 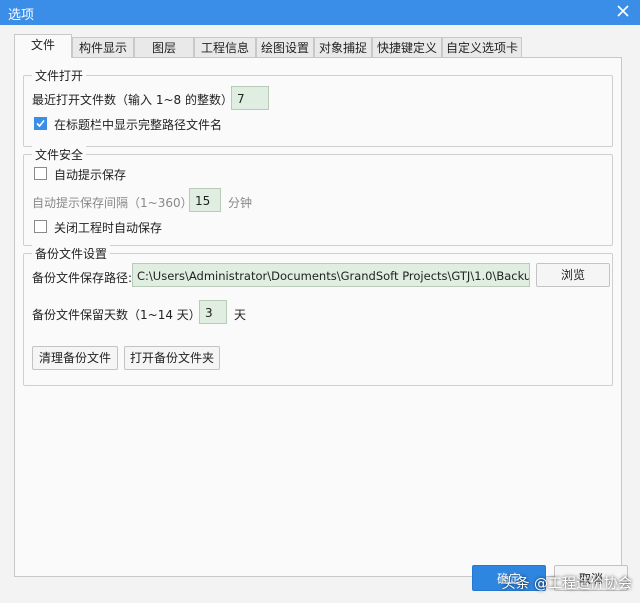 I want to click on recent-files-label: 最近打开文件数（输入 1~8 的整数）:, so click(x=134, y=100).